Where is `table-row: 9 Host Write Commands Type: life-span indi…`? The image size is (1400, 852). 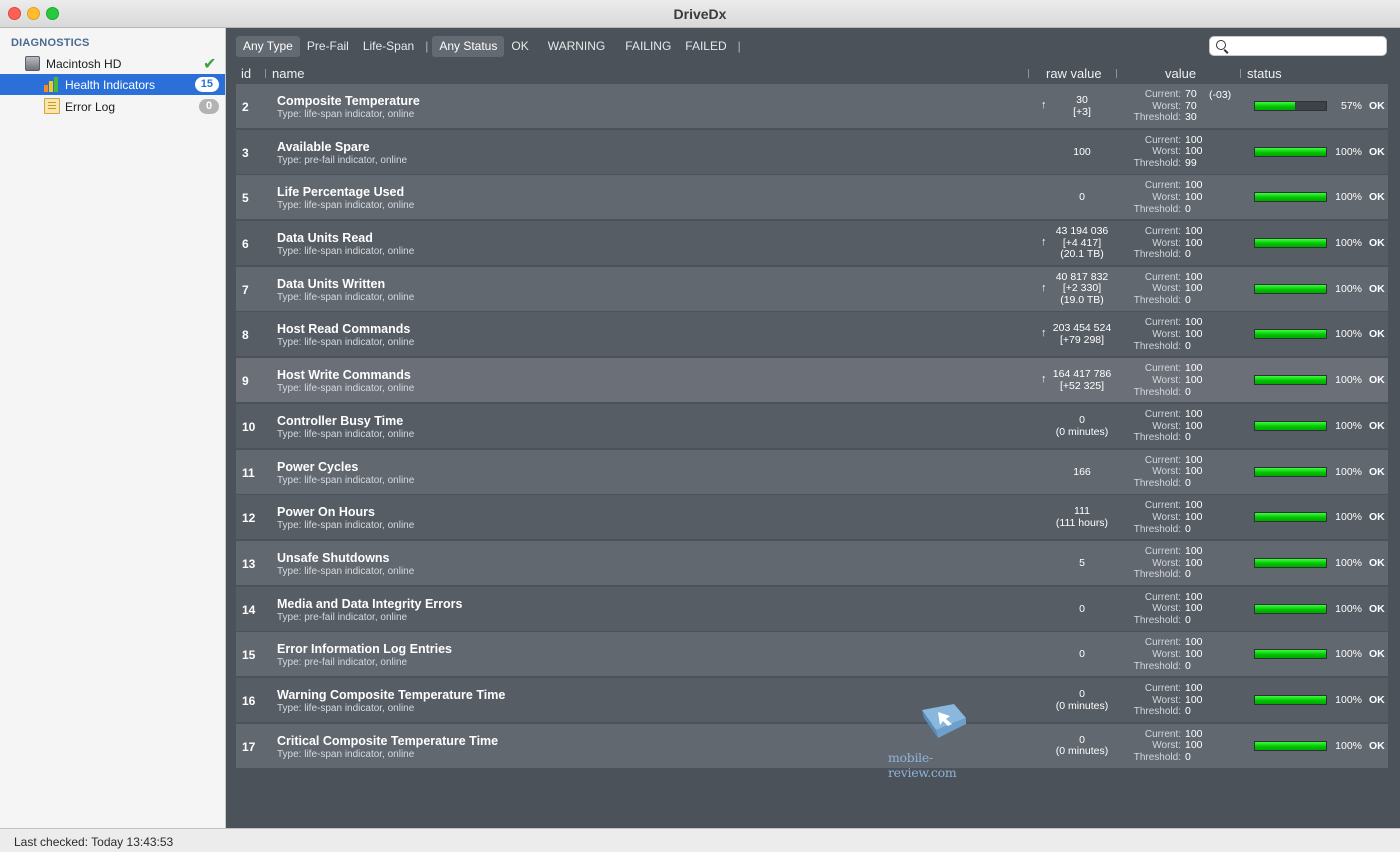 table-row: 9 Host Write Commands Type: life-span indi… is located at coordinates (812, 381).